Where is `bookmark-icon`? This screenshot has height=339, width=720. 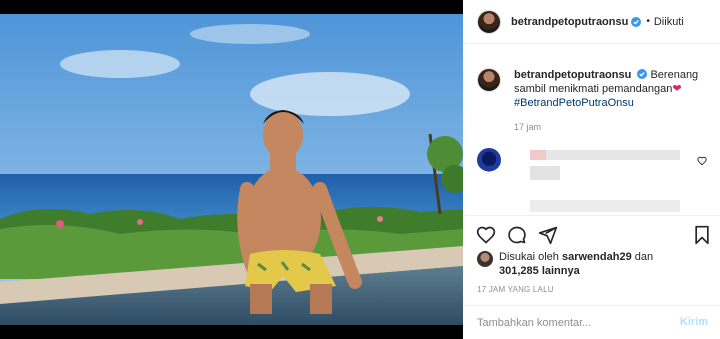 bookmark-icon is located at coordinates (702, 235).